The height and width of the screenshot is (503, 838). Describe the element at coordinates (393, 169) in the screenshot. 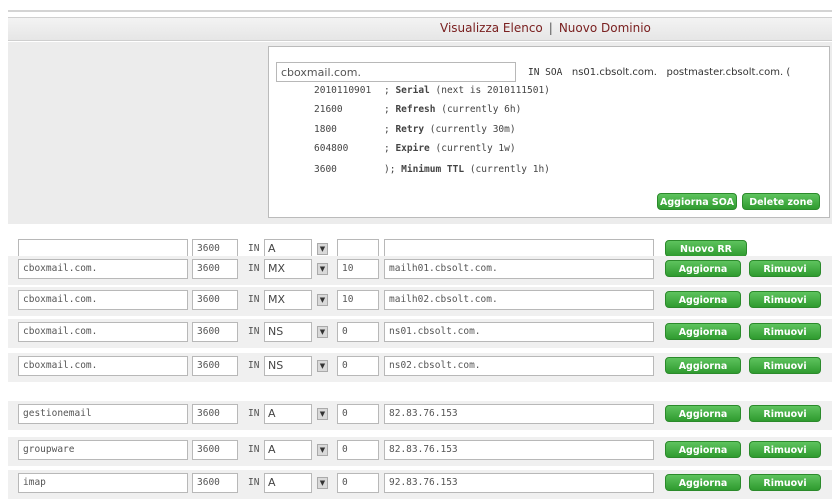

I see `soa-comment-prefix: );` at that location.